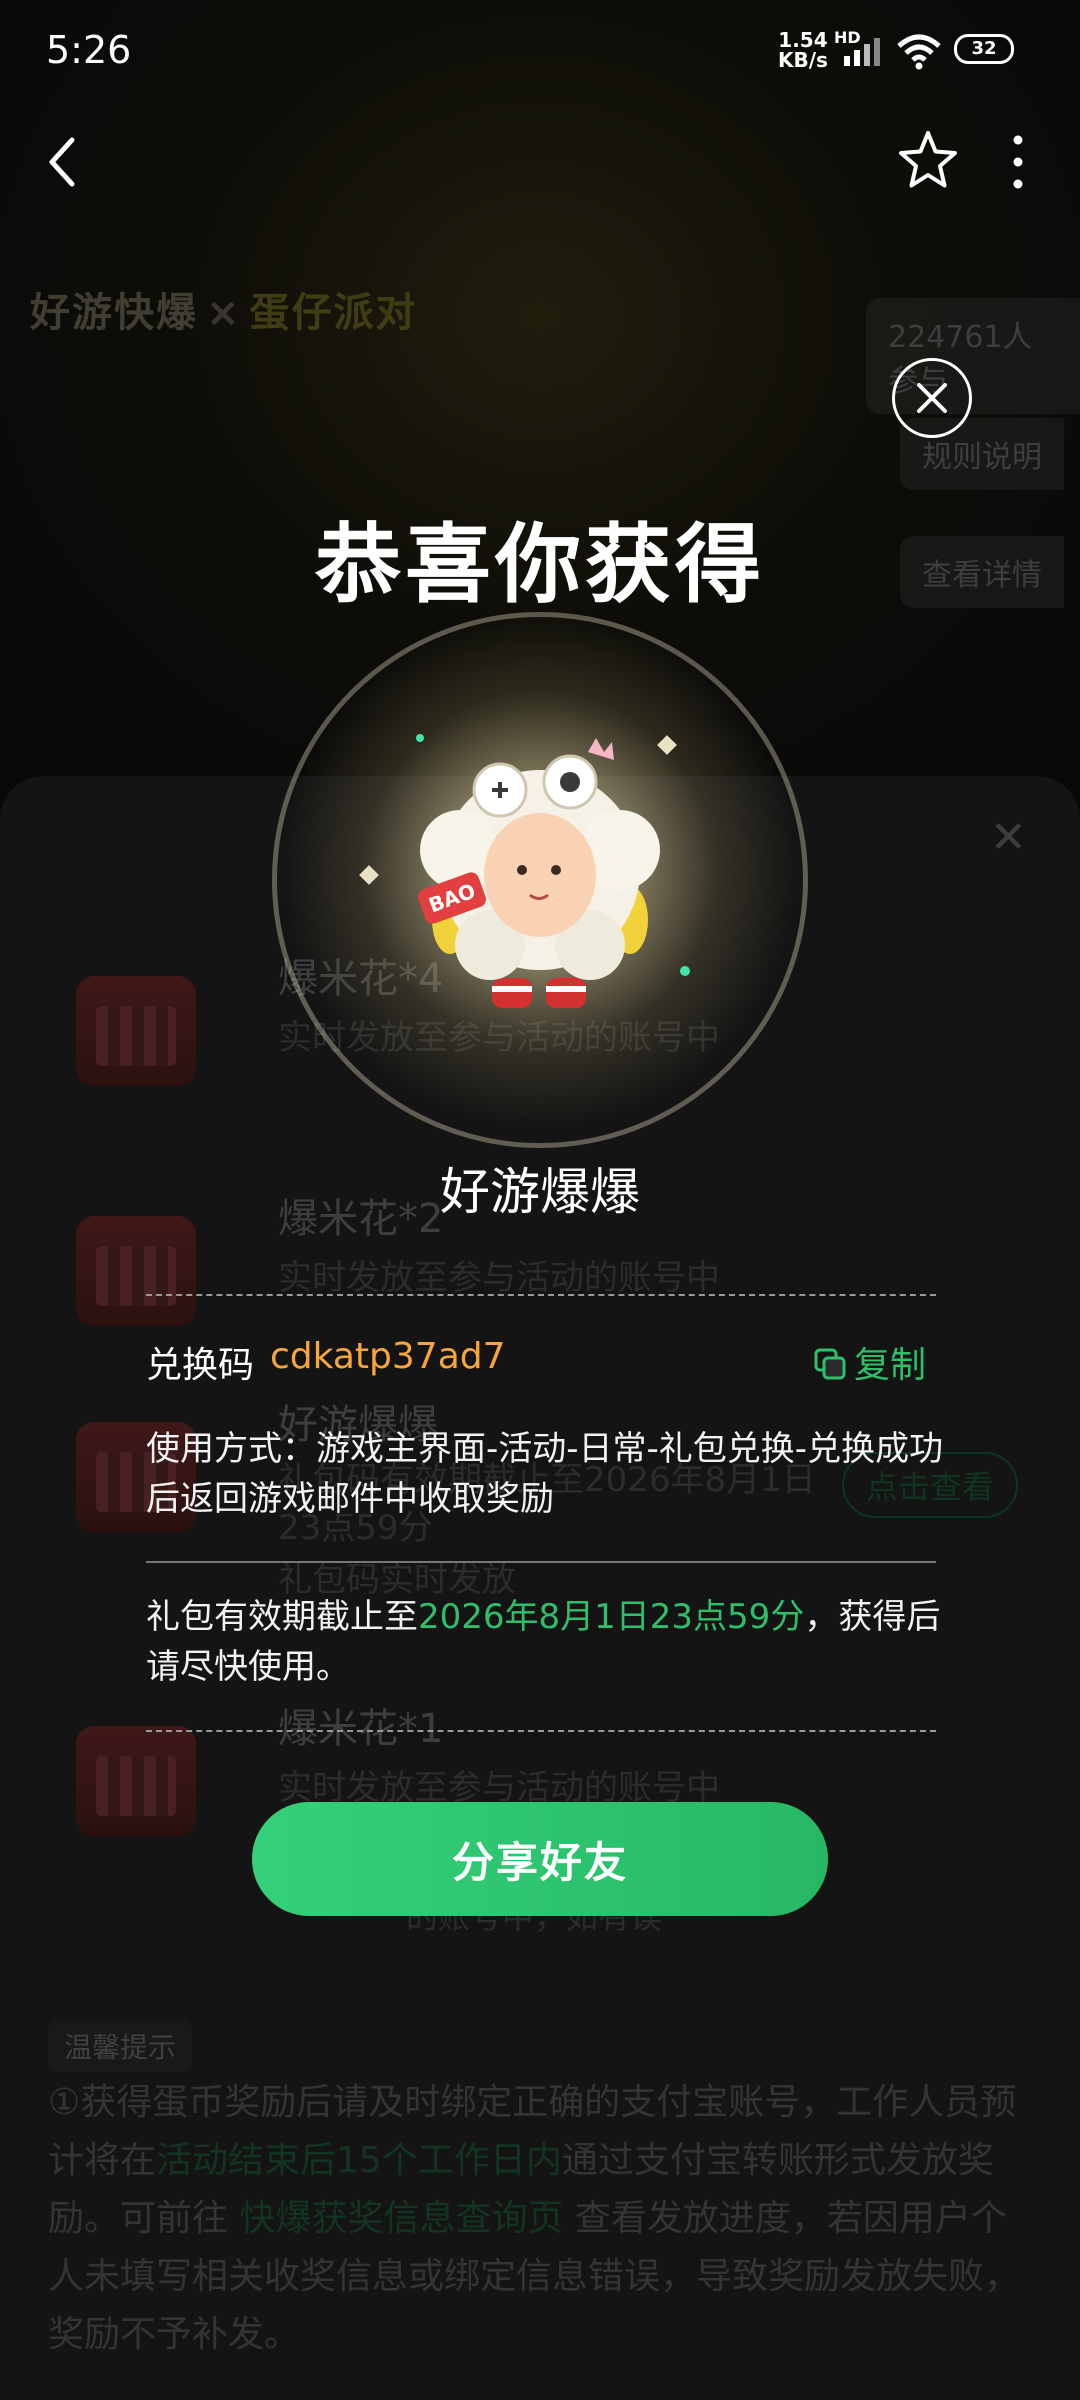 This screenshot has width=1080, height=2400. What do you see at coordinates (862, 52) in the screenshot?
I see `signal-icon` at bounding box center [862, 52].